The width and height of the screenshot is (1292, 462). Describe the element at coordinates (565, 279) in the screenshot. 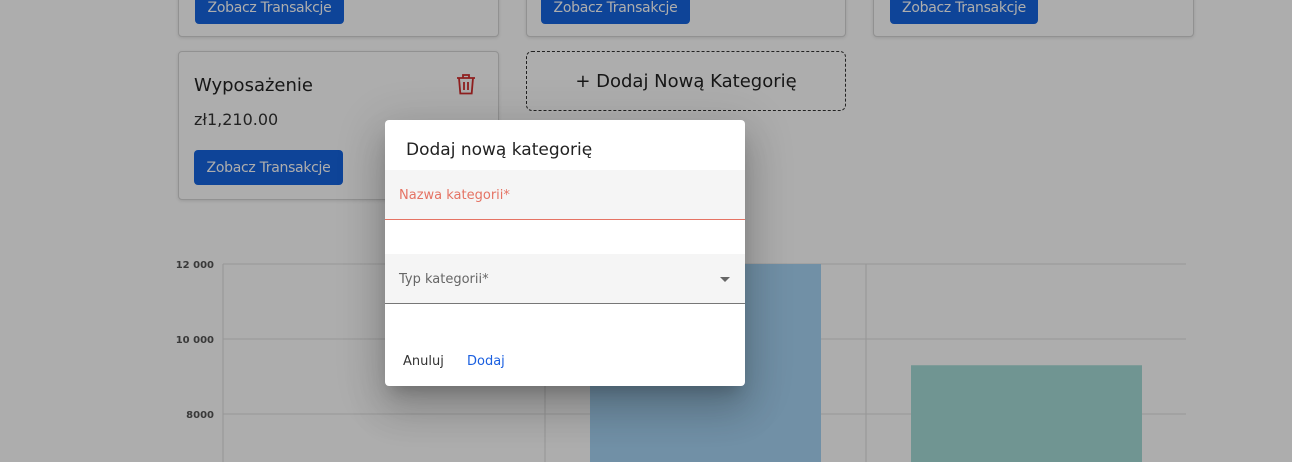

I see `category-type-select: Typ kategorii*` at that location.